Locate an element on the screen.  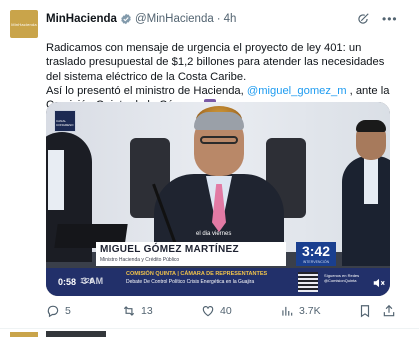
channel-logo-text: CANAL CONGRESO is located at coordinates (65, 123).